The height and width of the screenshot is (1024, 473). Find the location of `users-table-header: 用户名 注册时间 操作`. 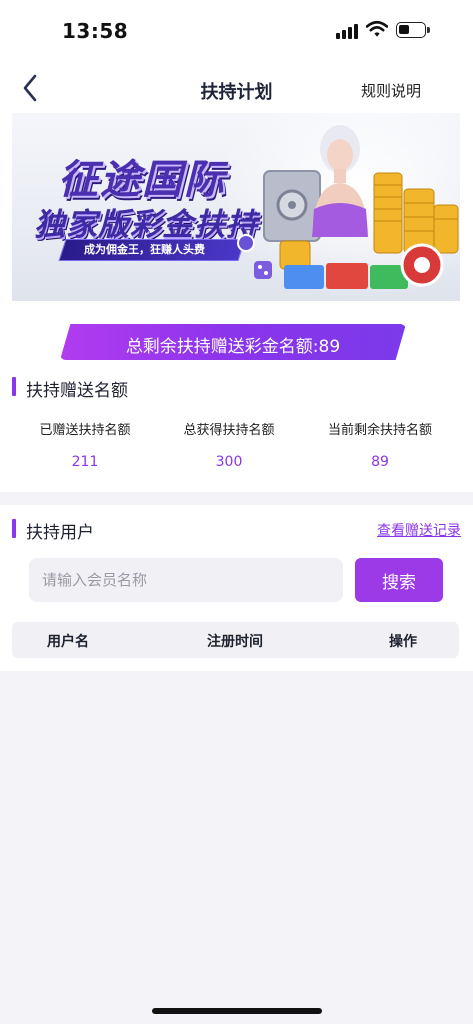

users-table-header: 用户名 注册时间 操作 is located at coordinates (235, 640).